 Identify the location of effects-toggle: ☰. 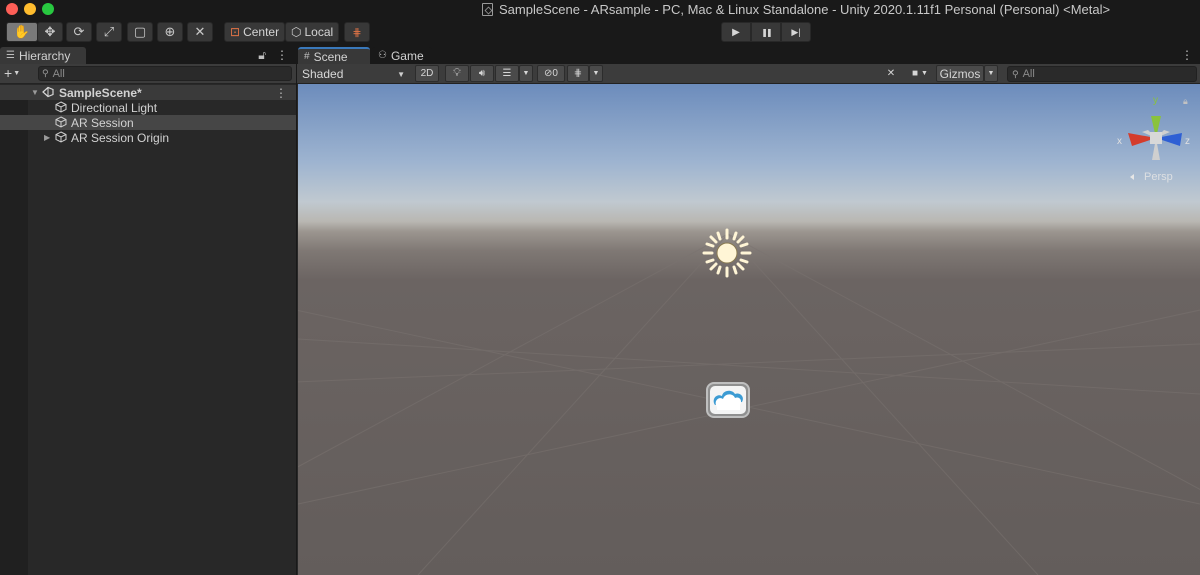
(507, 73).